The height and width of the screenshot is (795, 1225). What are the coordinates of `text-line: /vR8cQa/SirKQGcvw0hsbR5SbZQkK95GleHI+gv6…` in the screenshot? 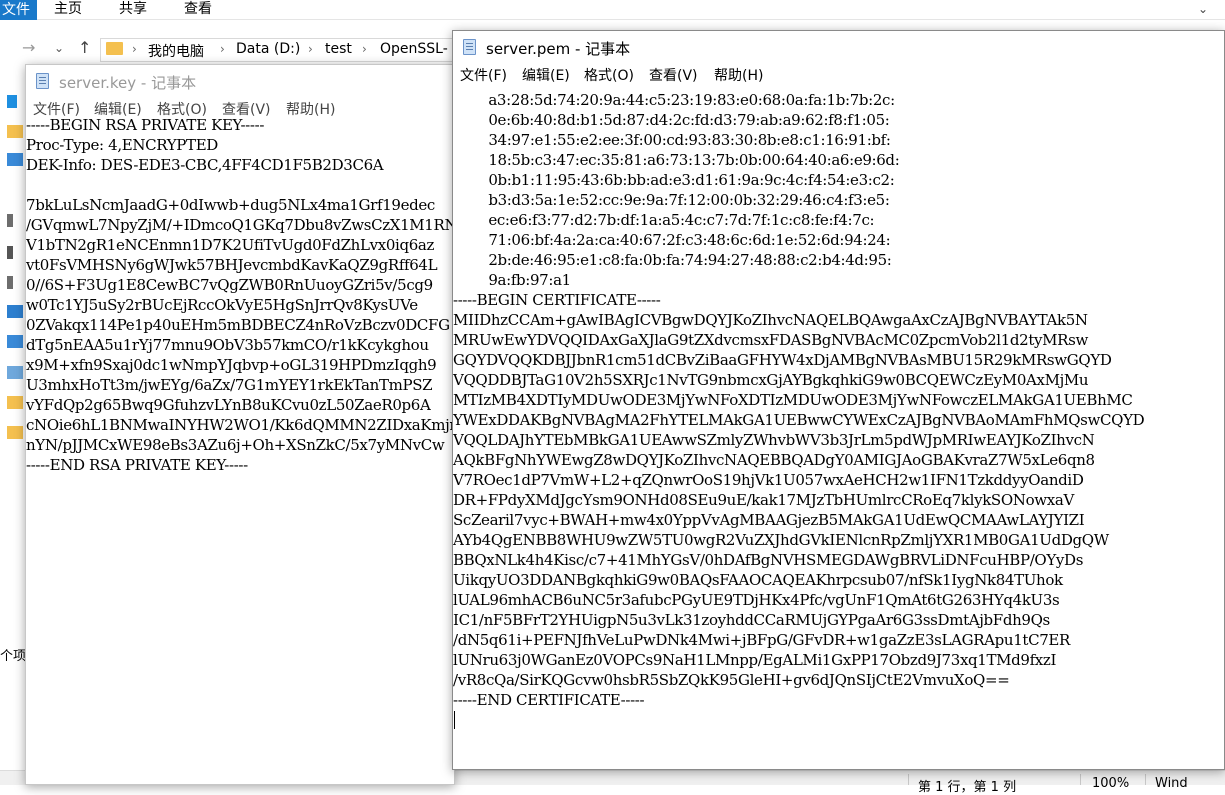 It's located at (731, 680).